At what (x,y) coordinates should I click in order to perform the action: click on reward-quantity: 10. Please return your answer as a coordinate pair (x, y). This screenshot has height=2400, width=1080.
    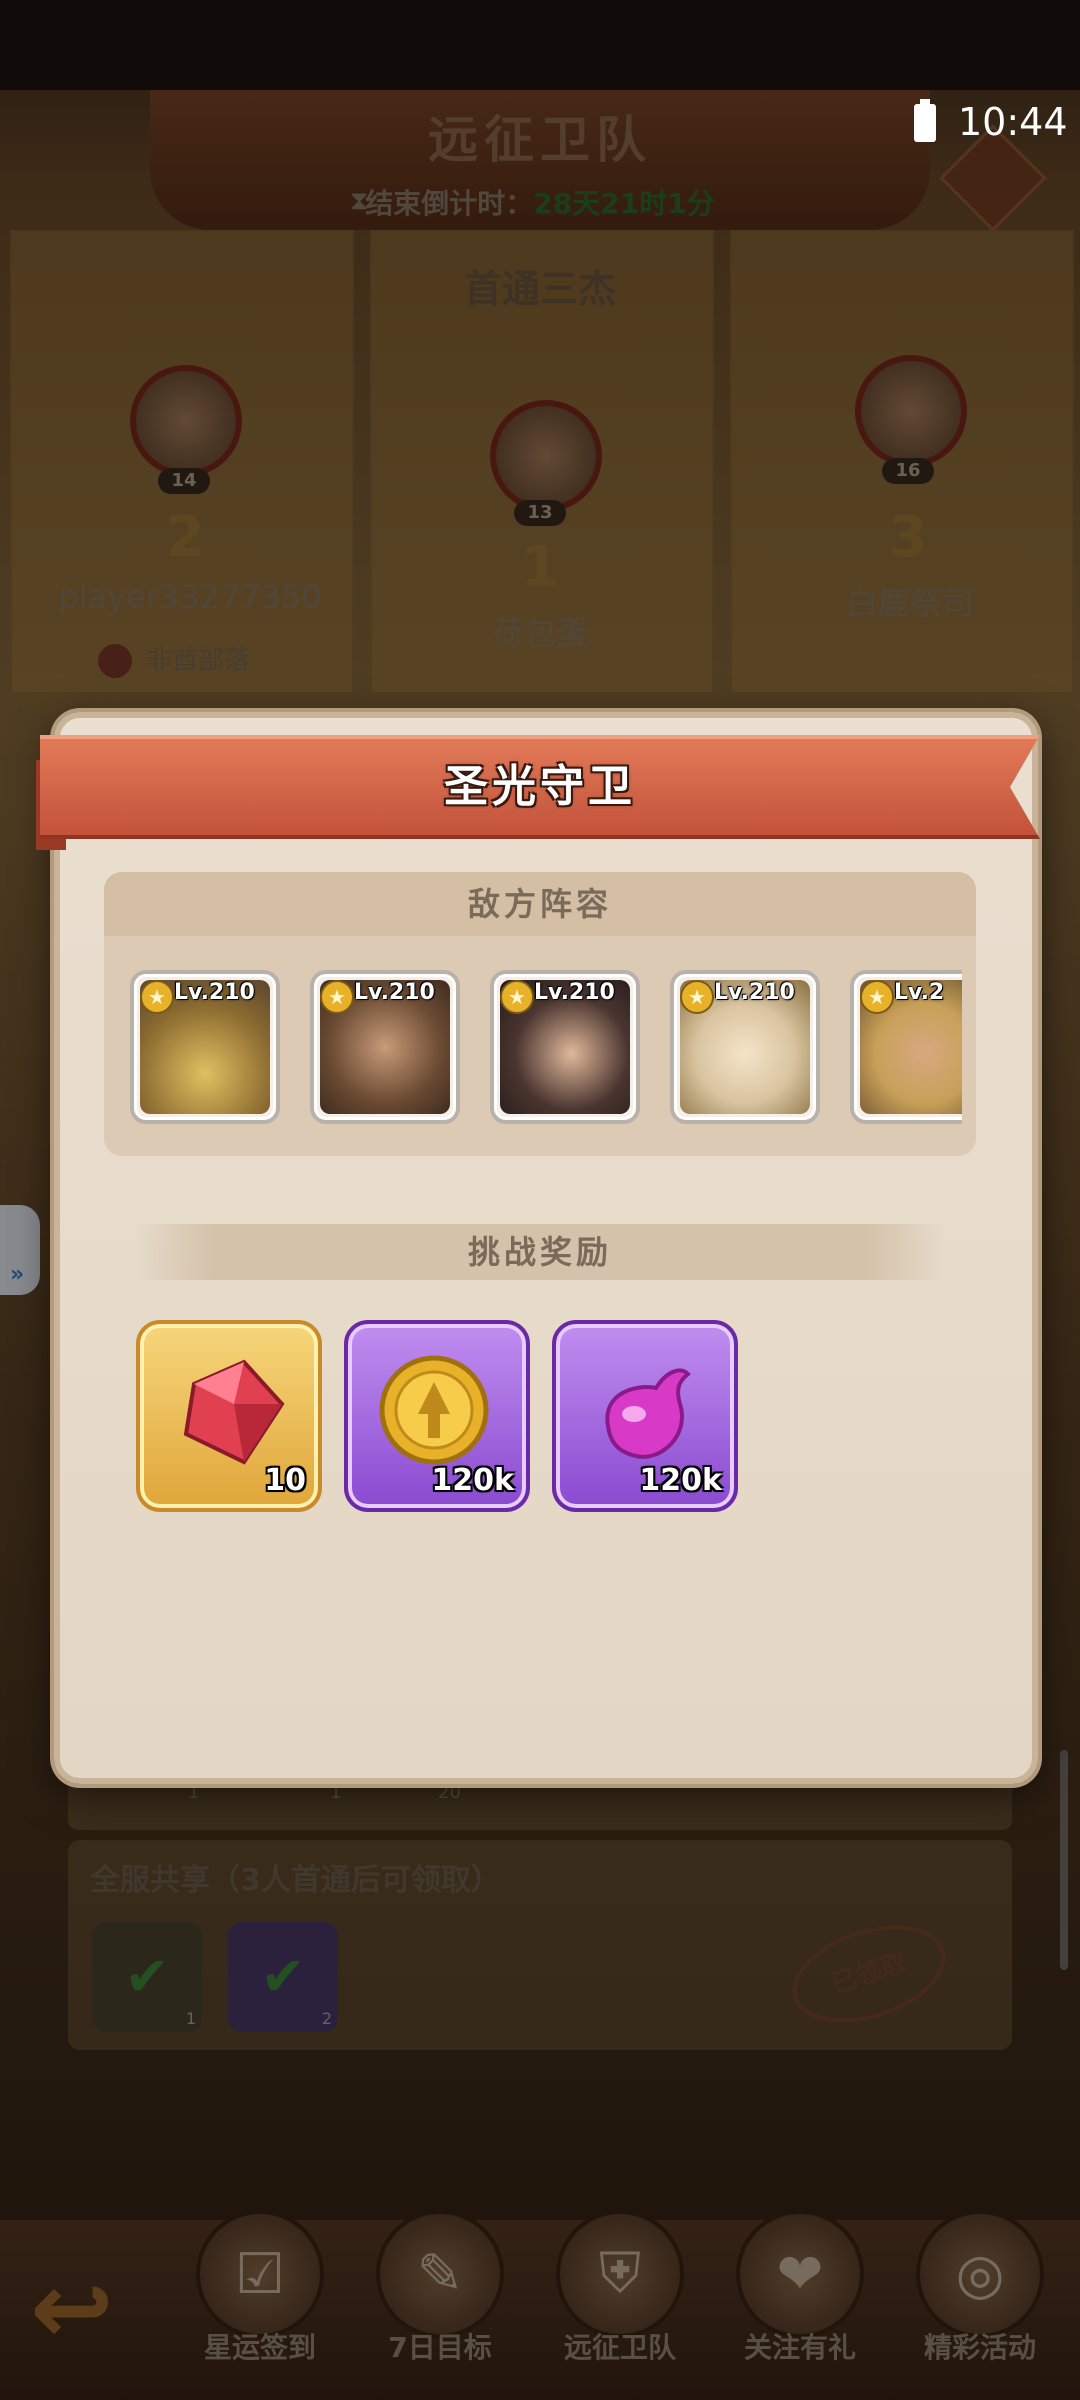
    Looking at the image, I should click on (285, 1480).